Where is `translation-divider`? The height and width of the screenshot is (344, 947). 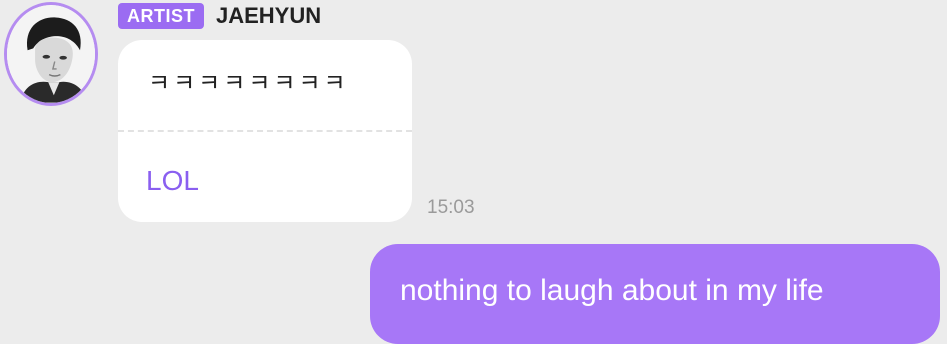 translation-divider is located at coordinates (265, 131).